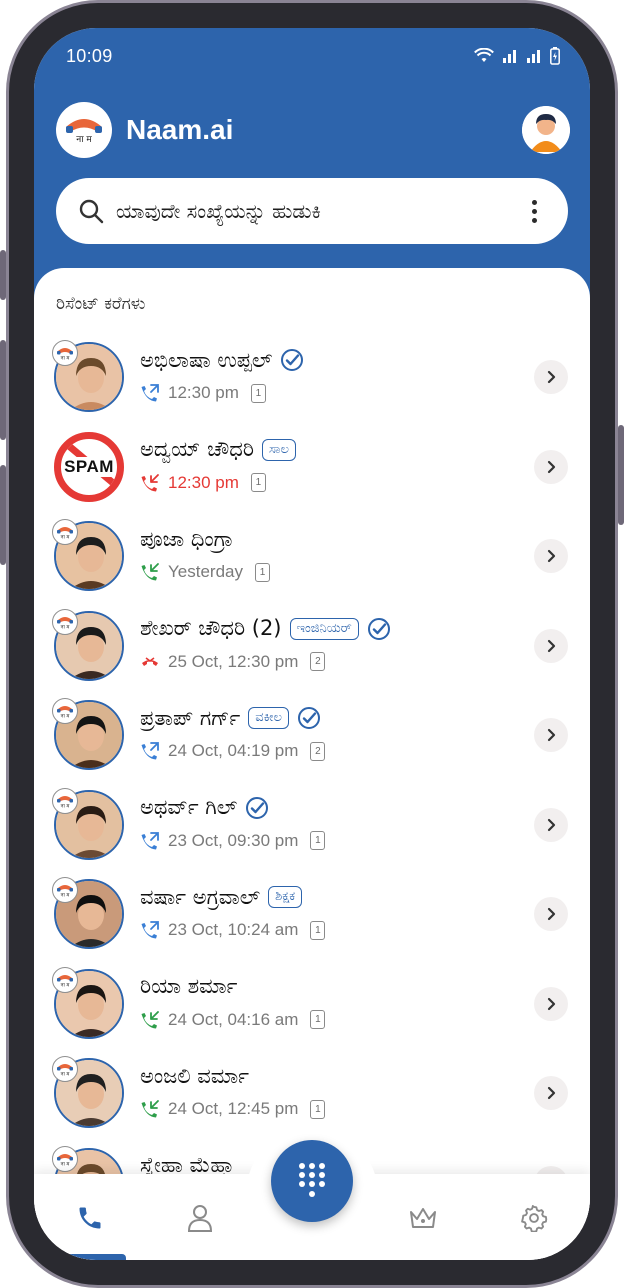 The height and width of the screenshot is (1288, 624). I want to click on search-input: ಯಾವುದೇ ಸಂಖ್ಯೆಯನ್ನು ಹುಡುಕಿ, so click(319, 211).